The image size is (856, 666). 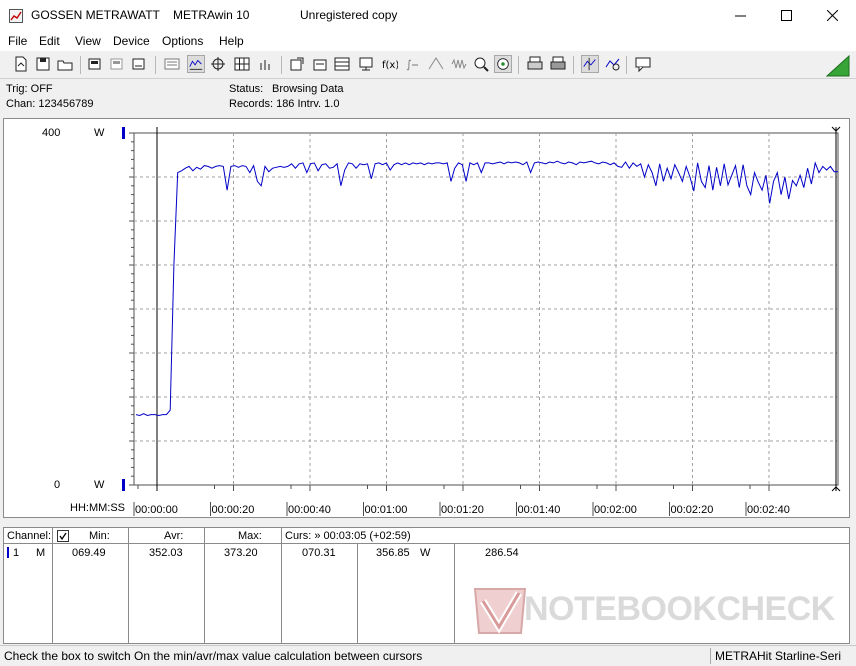 What do you see at coordinates (95, 15) in the screenshot?
I see `brand-title: GOSSEN METRAWATT` at bounding box center [95, 15].